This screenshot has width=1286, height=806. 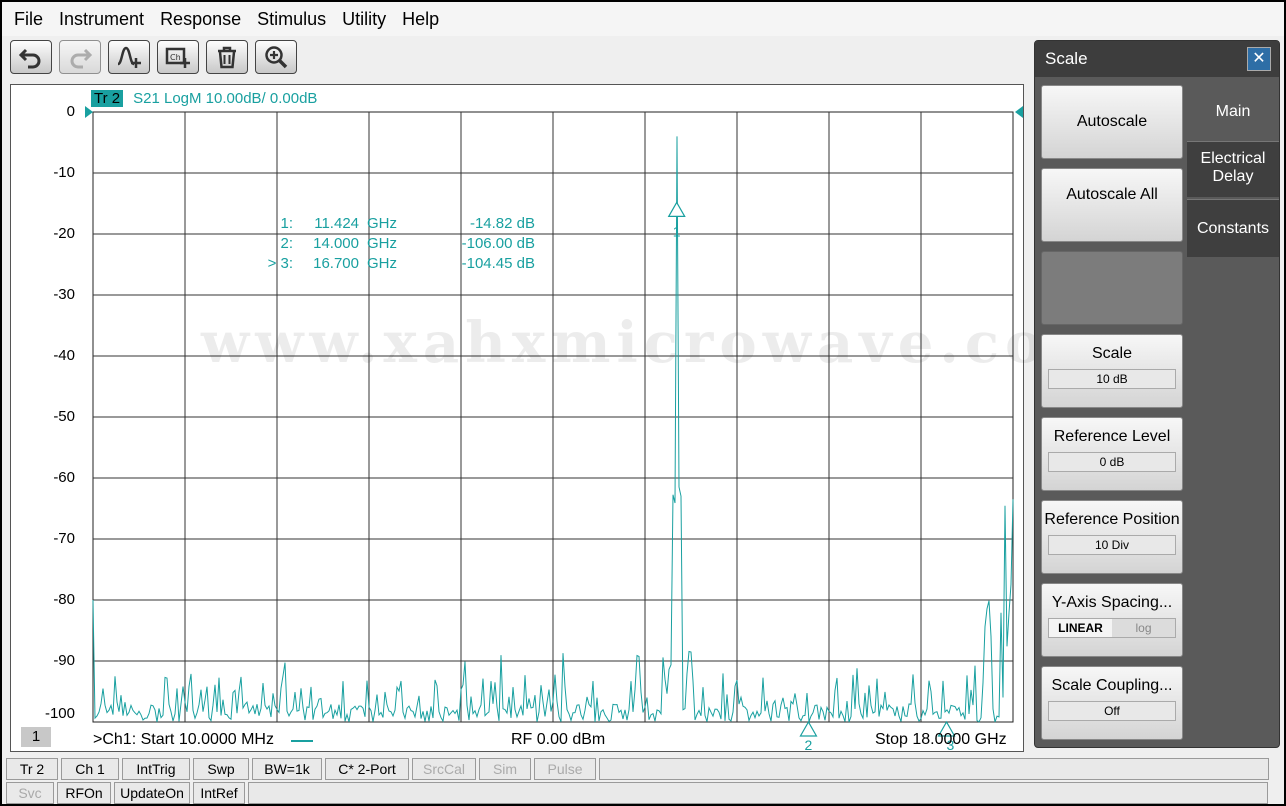 What do you see at coordinates (565, 769) in the screenshot?
I see `status-pulse: Pulse` at bounding box center [565, 769].